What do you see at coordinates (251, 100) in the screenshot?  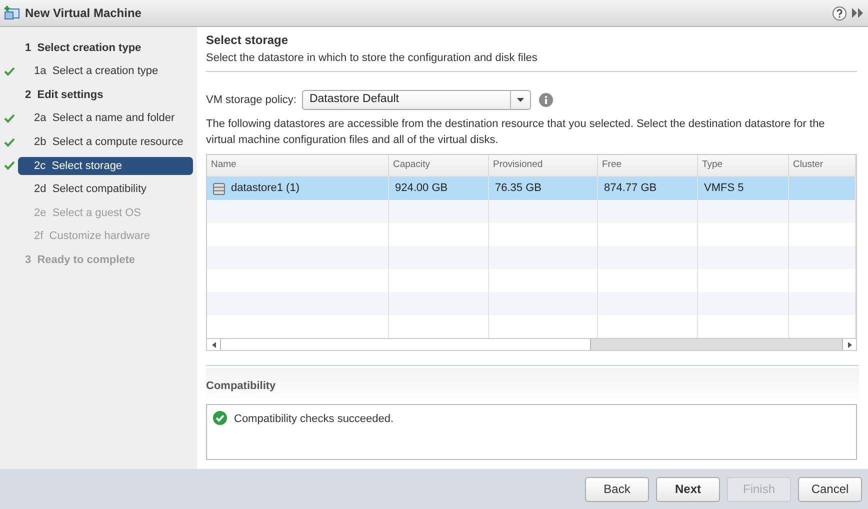 I see `policy-label: VM storage policy:` at bounding box center [251, 100].